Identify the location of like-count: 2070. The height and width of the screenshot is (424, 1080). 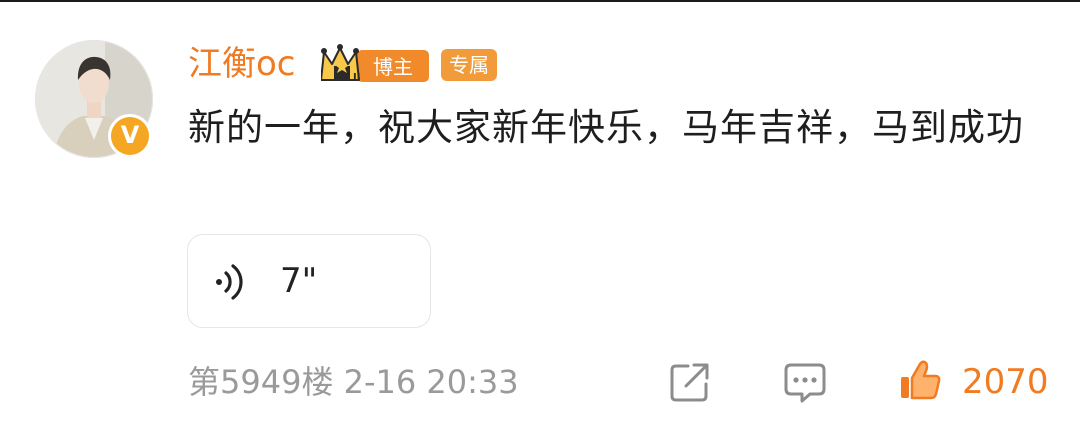
(1005, 382).